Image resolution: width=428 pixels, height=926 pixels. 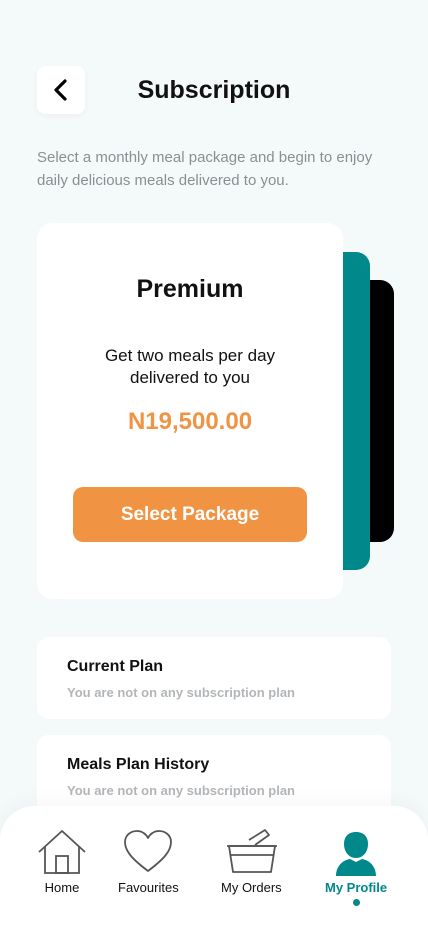 I want to click on active-indicator, so click(x=356, y=902).